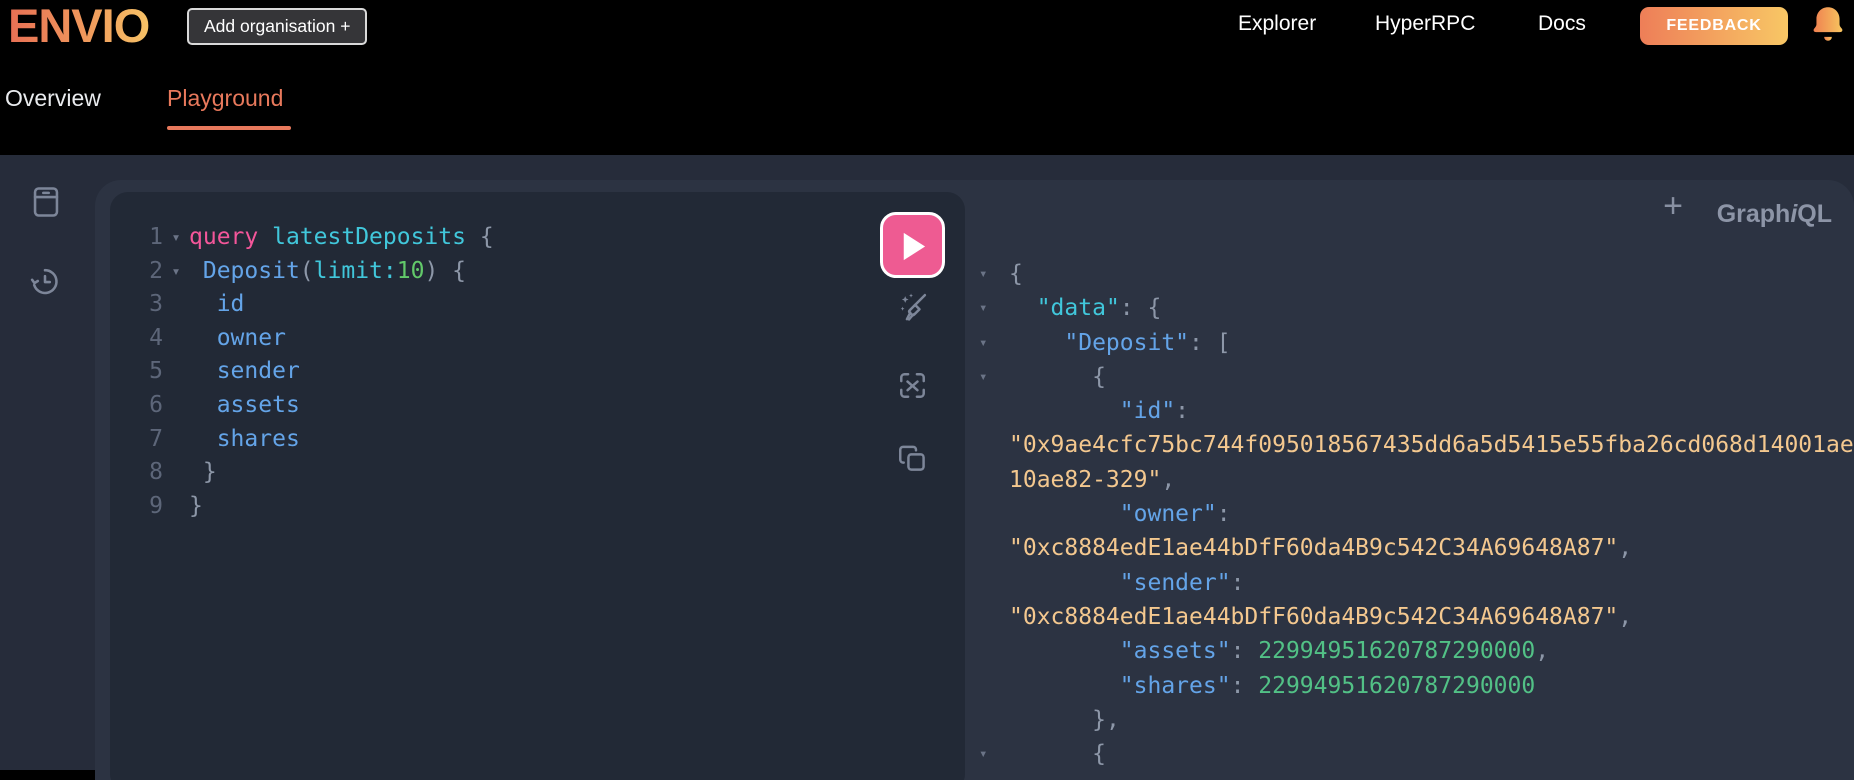  Describe the element at coordinates (229, 128) in the screenshot. I see `active-tab-underline` at that location.